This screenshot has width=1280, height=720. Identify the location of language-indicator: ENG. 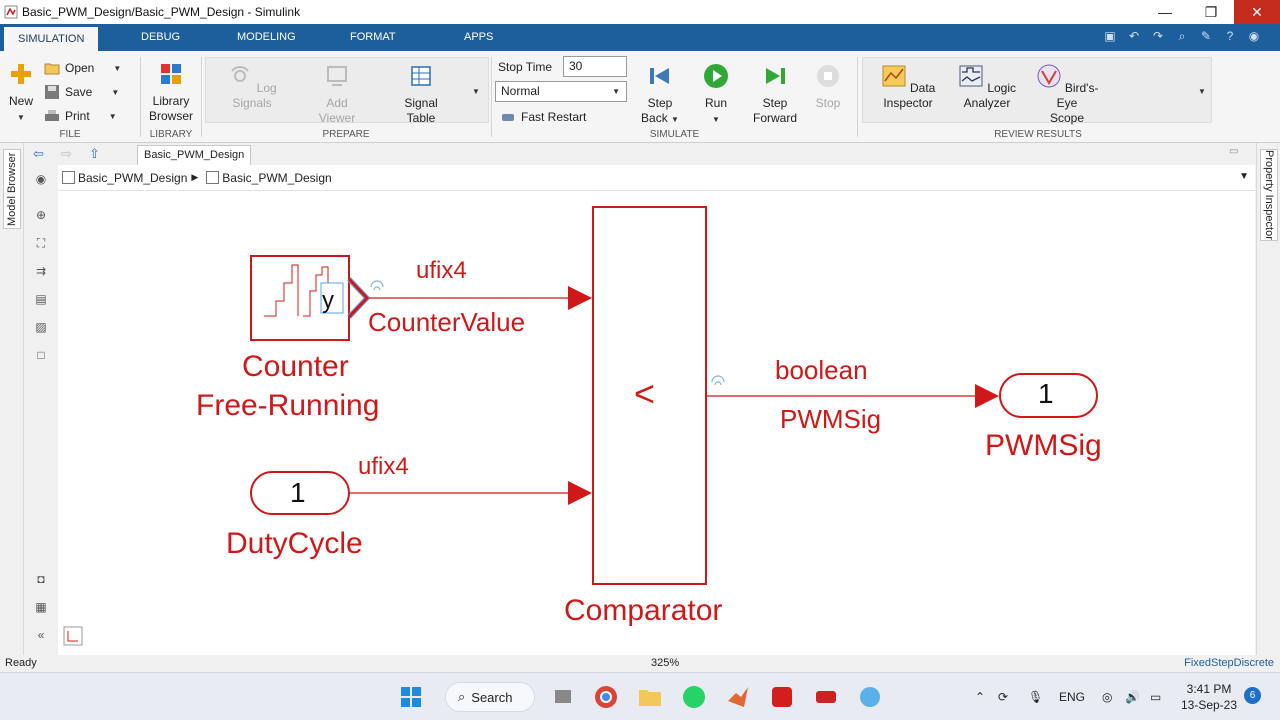
(1072, 696).